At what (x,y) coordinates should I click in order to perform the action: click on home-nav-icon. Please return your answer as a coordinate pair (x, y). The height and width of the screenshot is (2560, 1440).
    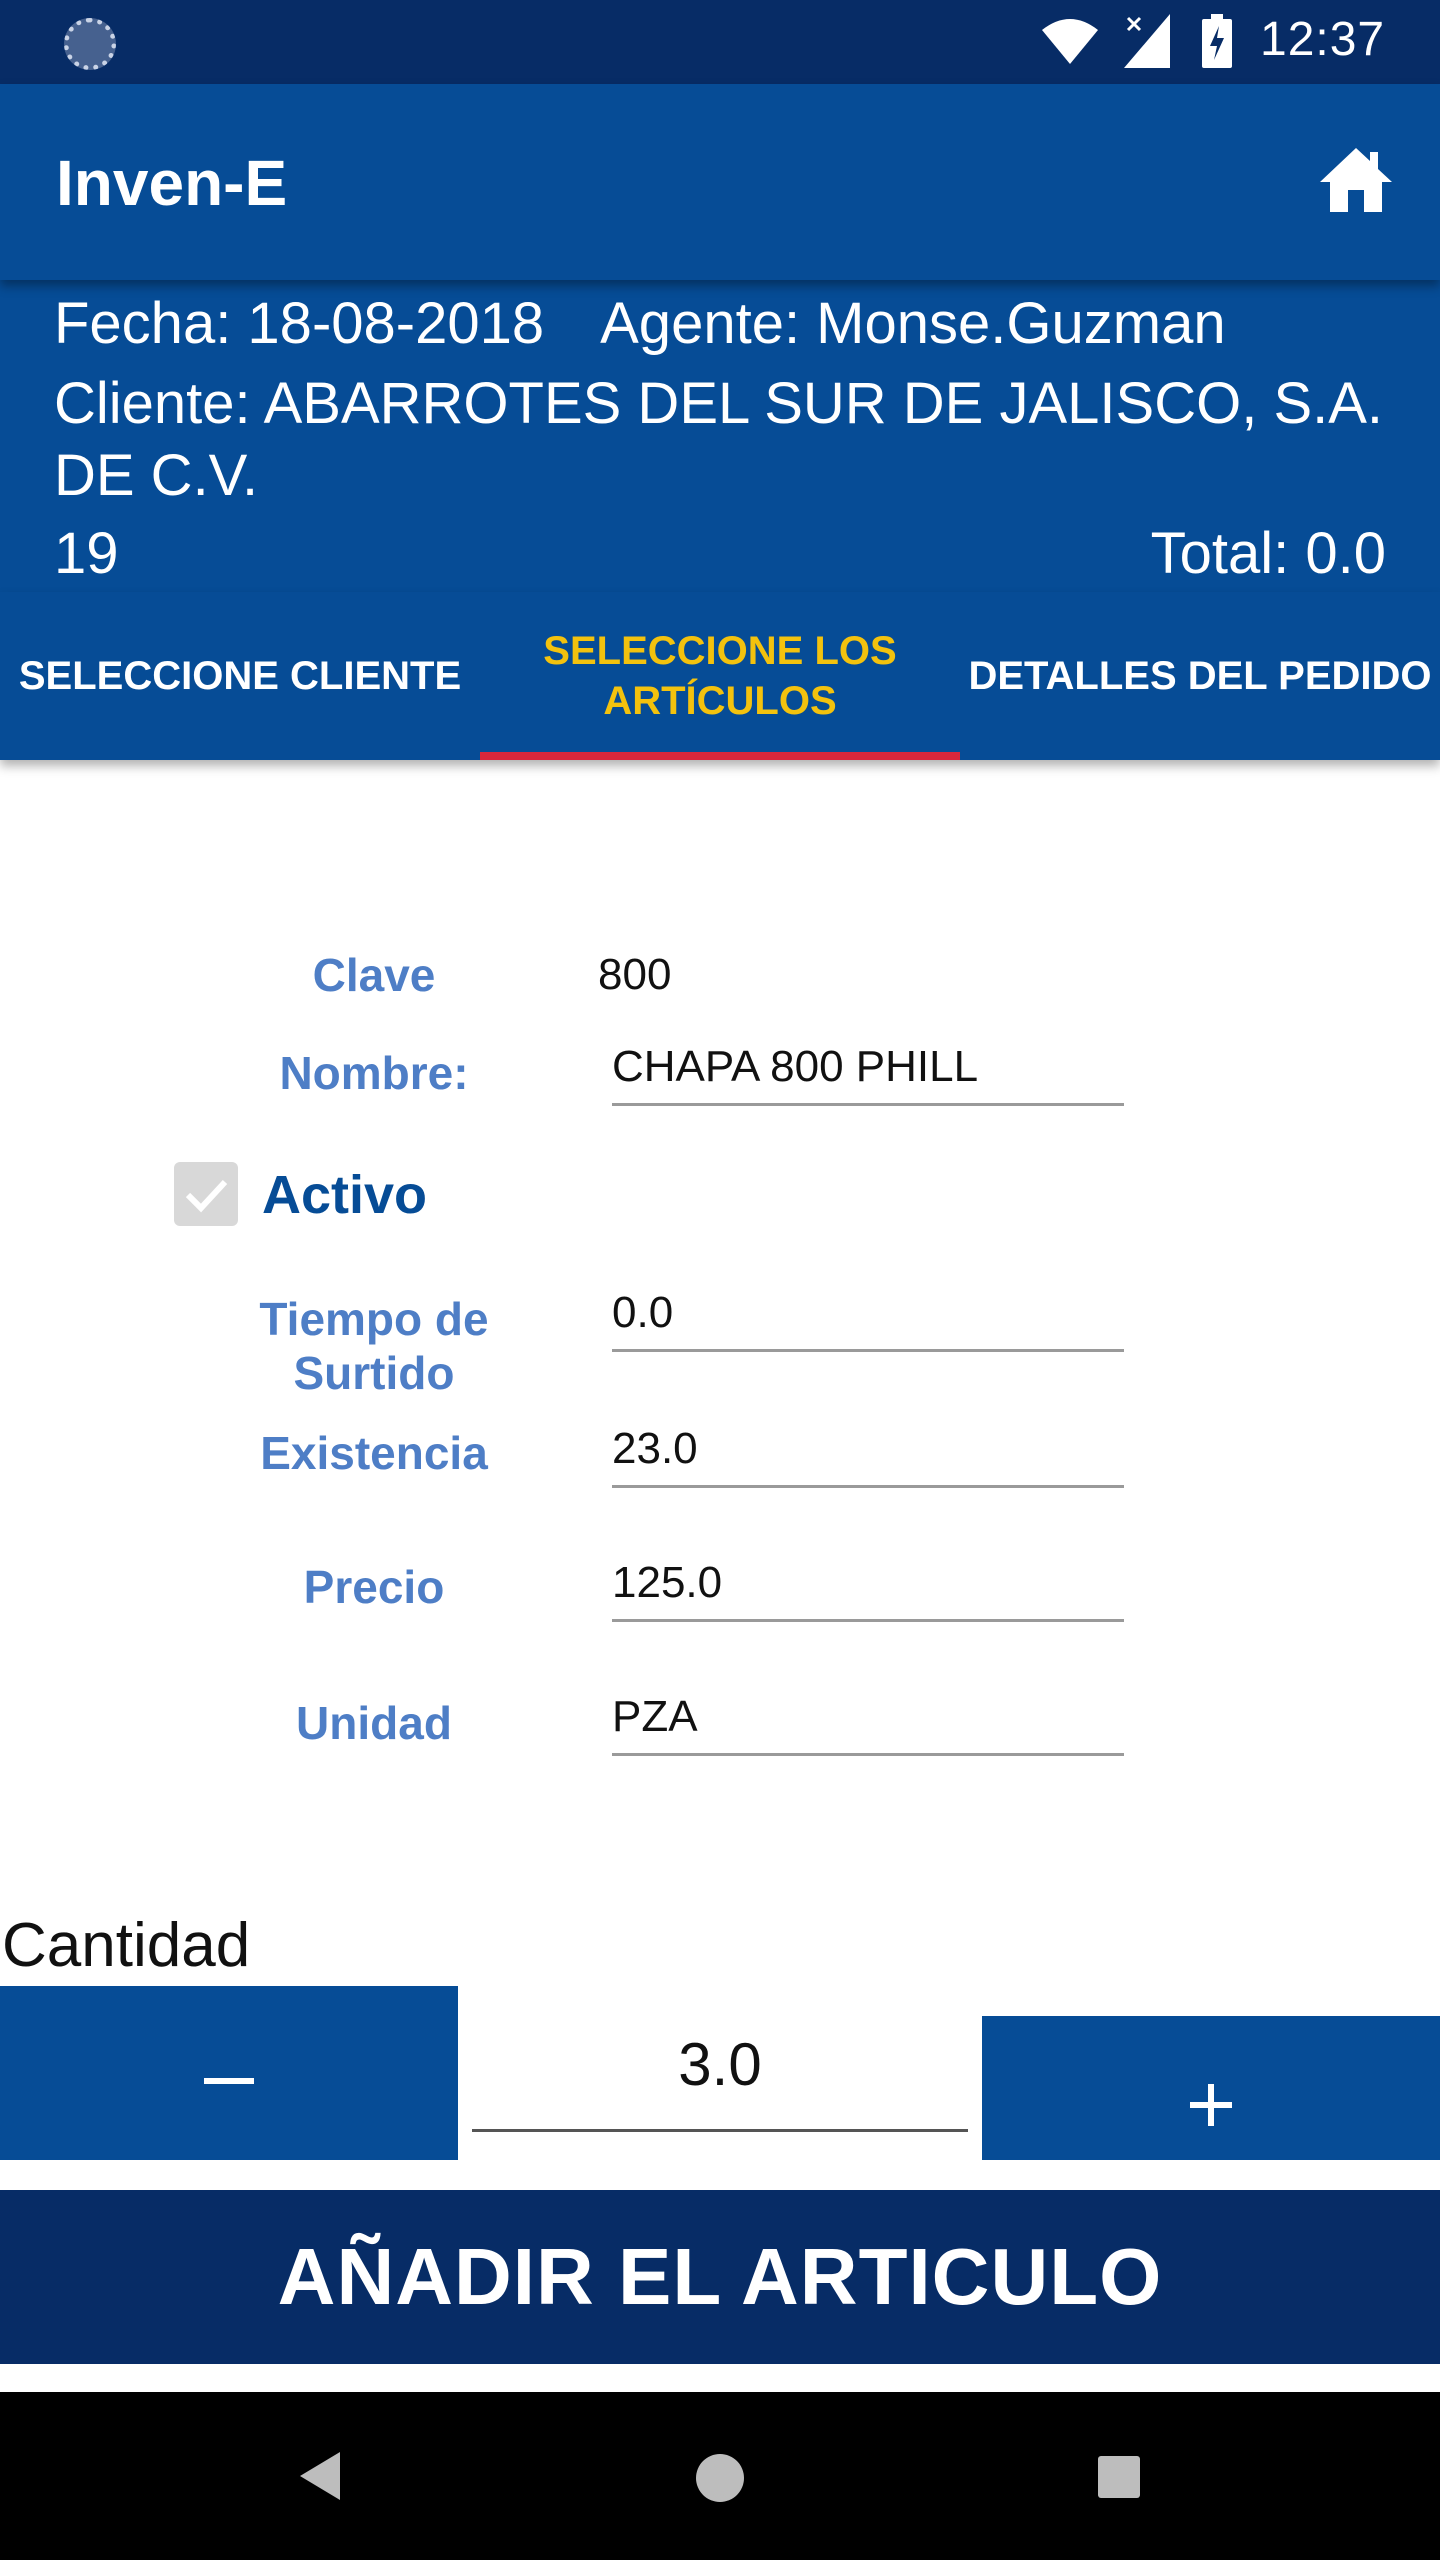
    Looking at the image, I should click on (720, 2478).